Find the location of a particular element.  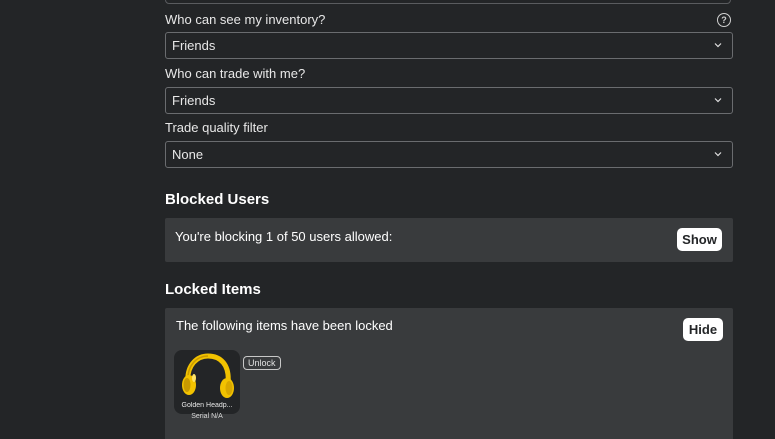

locked-items-text: The following items have been locked is located at coordinates (284, 325).